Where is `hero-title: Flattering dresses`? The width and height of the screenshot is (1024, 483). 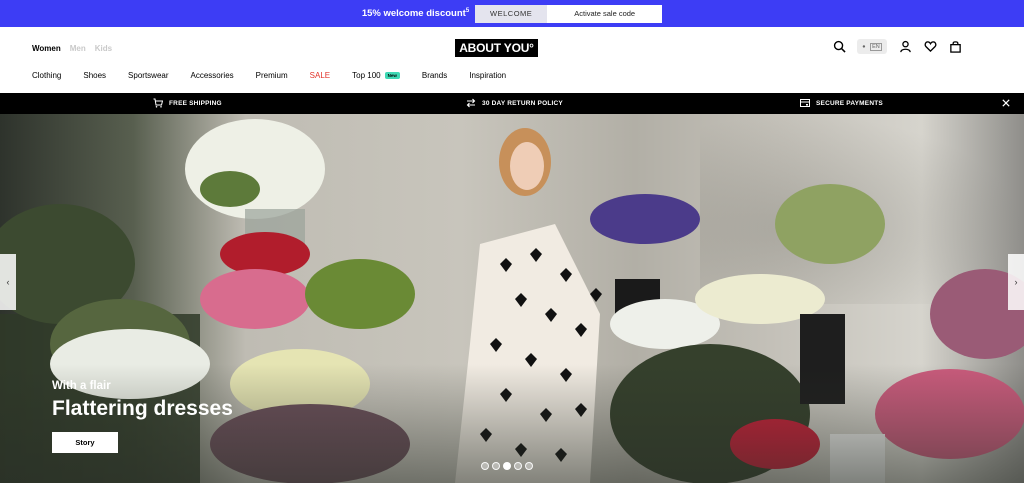 hero-title: Flattering dresses is located at coordinates (142, 408).